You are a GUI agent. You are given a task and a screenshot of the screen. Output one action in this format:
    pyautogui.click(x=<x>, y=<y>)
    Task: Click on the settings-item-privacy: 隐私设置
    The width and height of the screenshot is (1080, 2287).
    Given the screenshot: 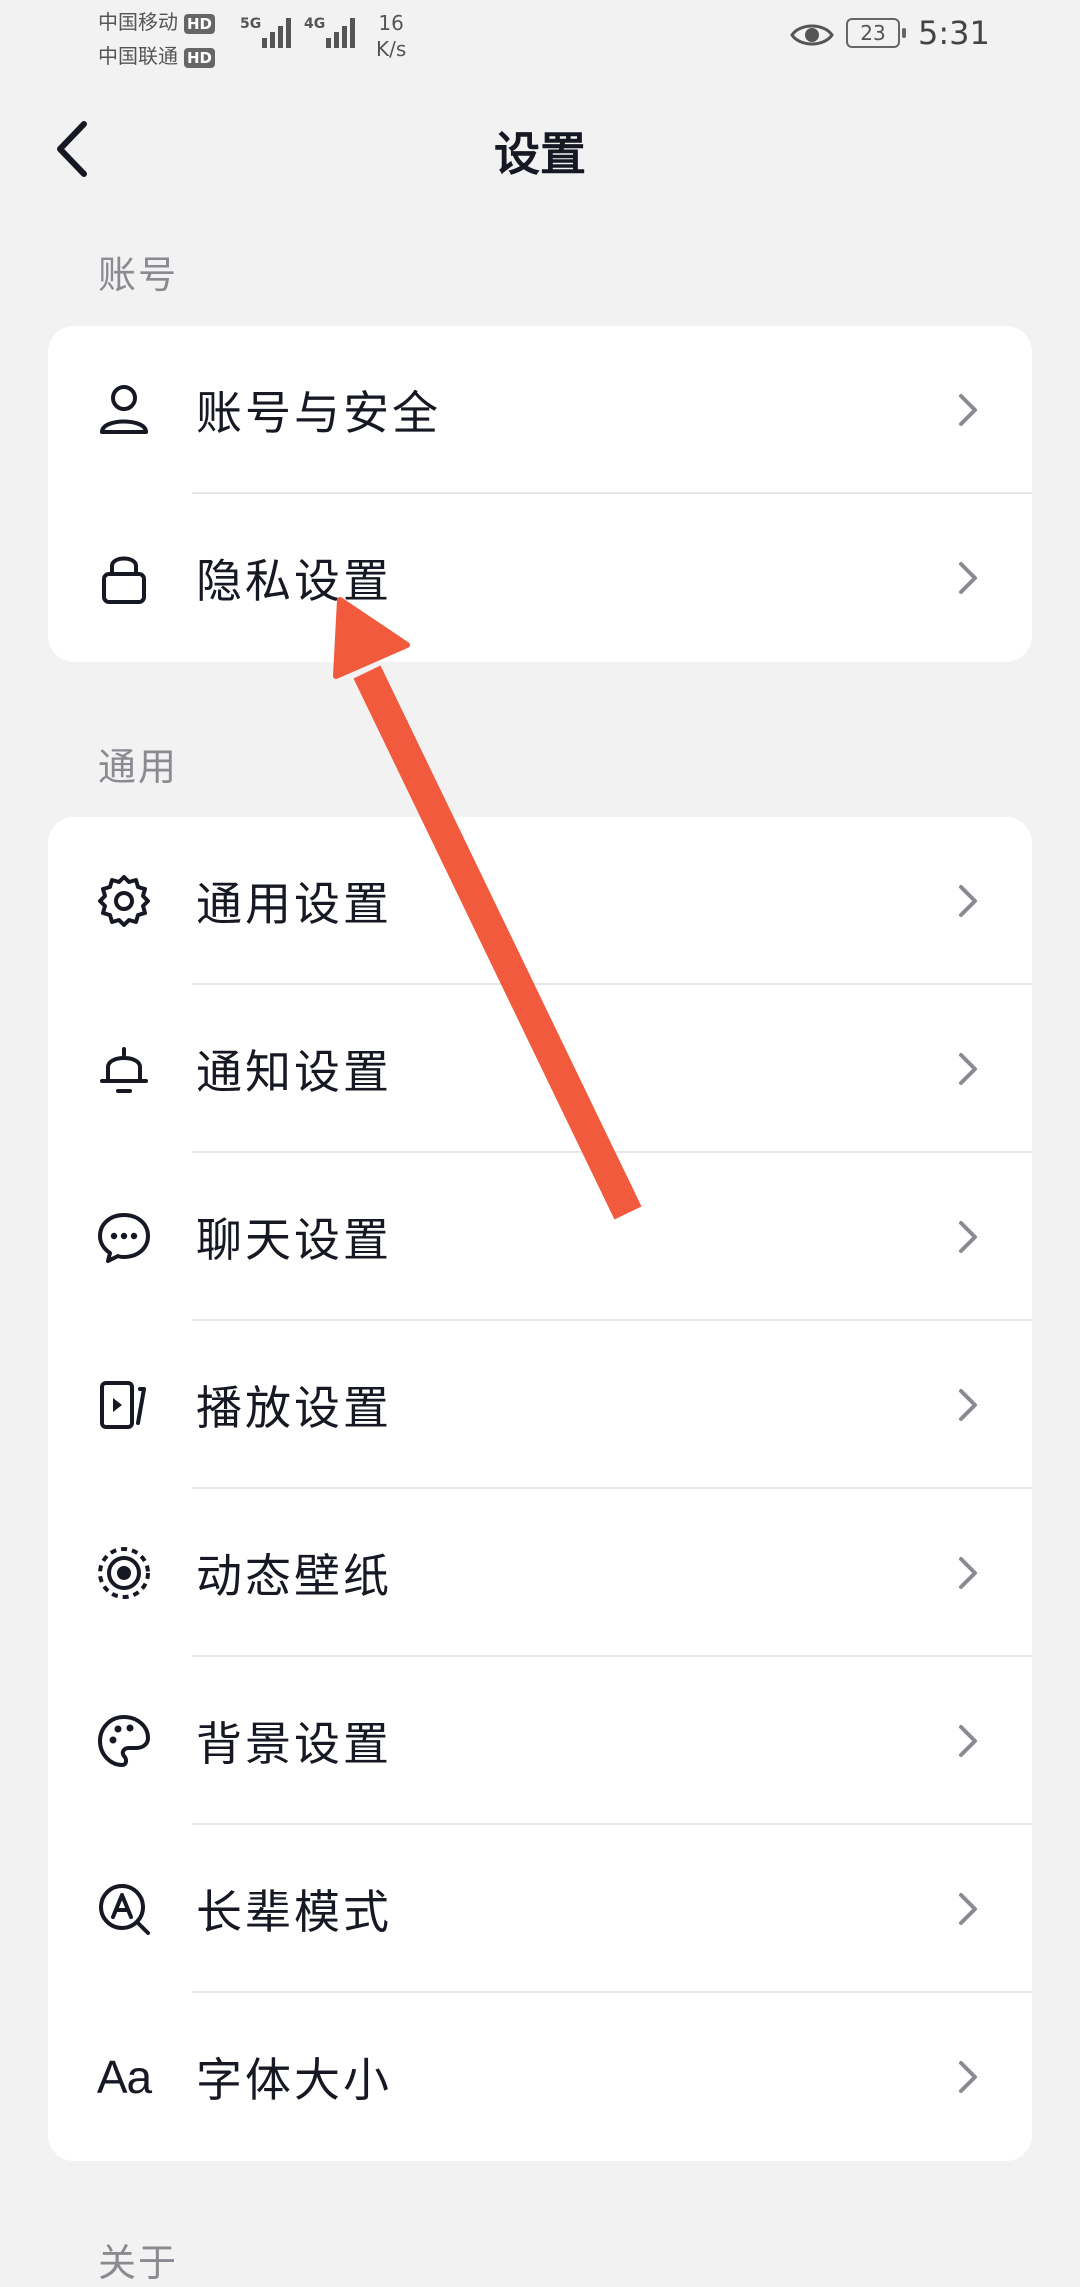 What is the action you would take?
    pyautogui.click(x=540, y=578)
    